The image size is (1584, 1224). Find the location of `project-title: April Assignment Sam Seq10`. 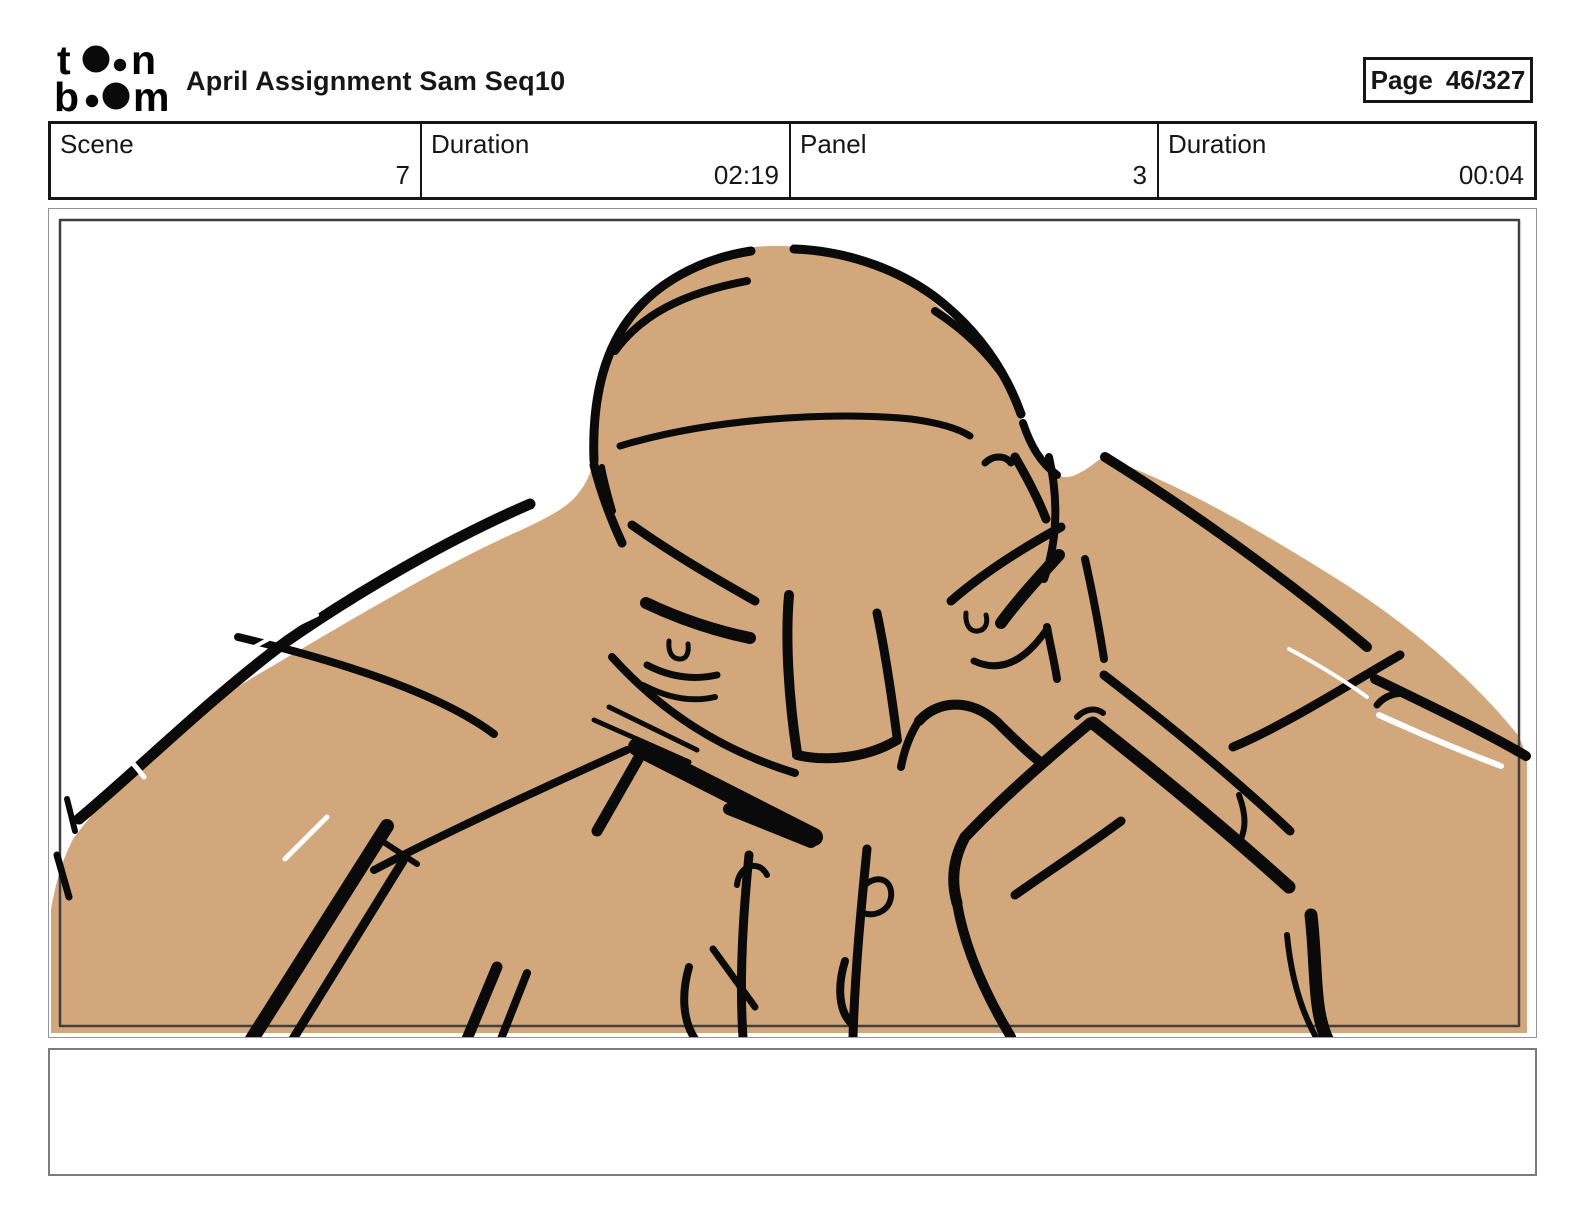

project-title: April Assignment Sam Seq10 is located at coordinates (376, 81).